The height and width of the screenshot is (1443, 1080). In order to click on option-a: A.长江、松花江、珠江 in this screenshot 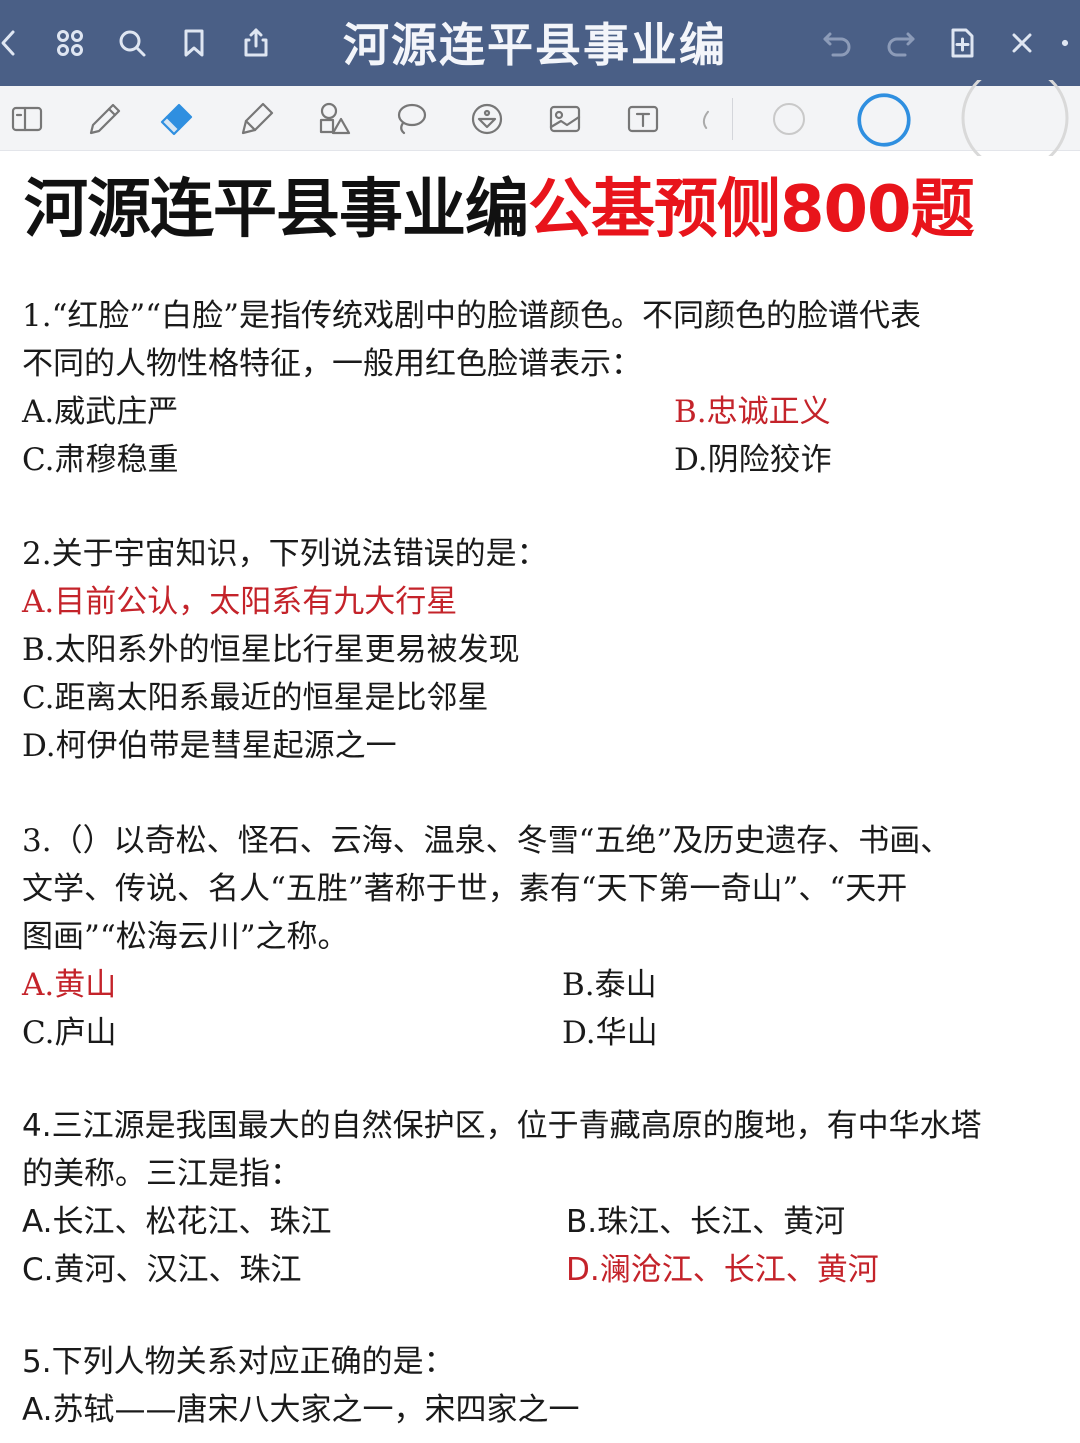, I will do `click(177, 1222)`.